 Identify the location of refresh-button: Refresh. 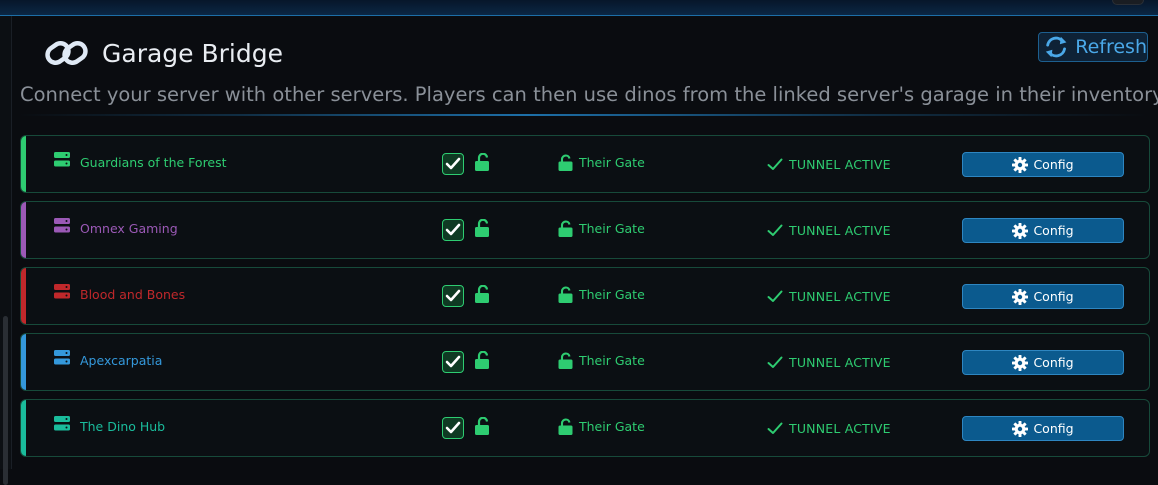
(1093, 47).